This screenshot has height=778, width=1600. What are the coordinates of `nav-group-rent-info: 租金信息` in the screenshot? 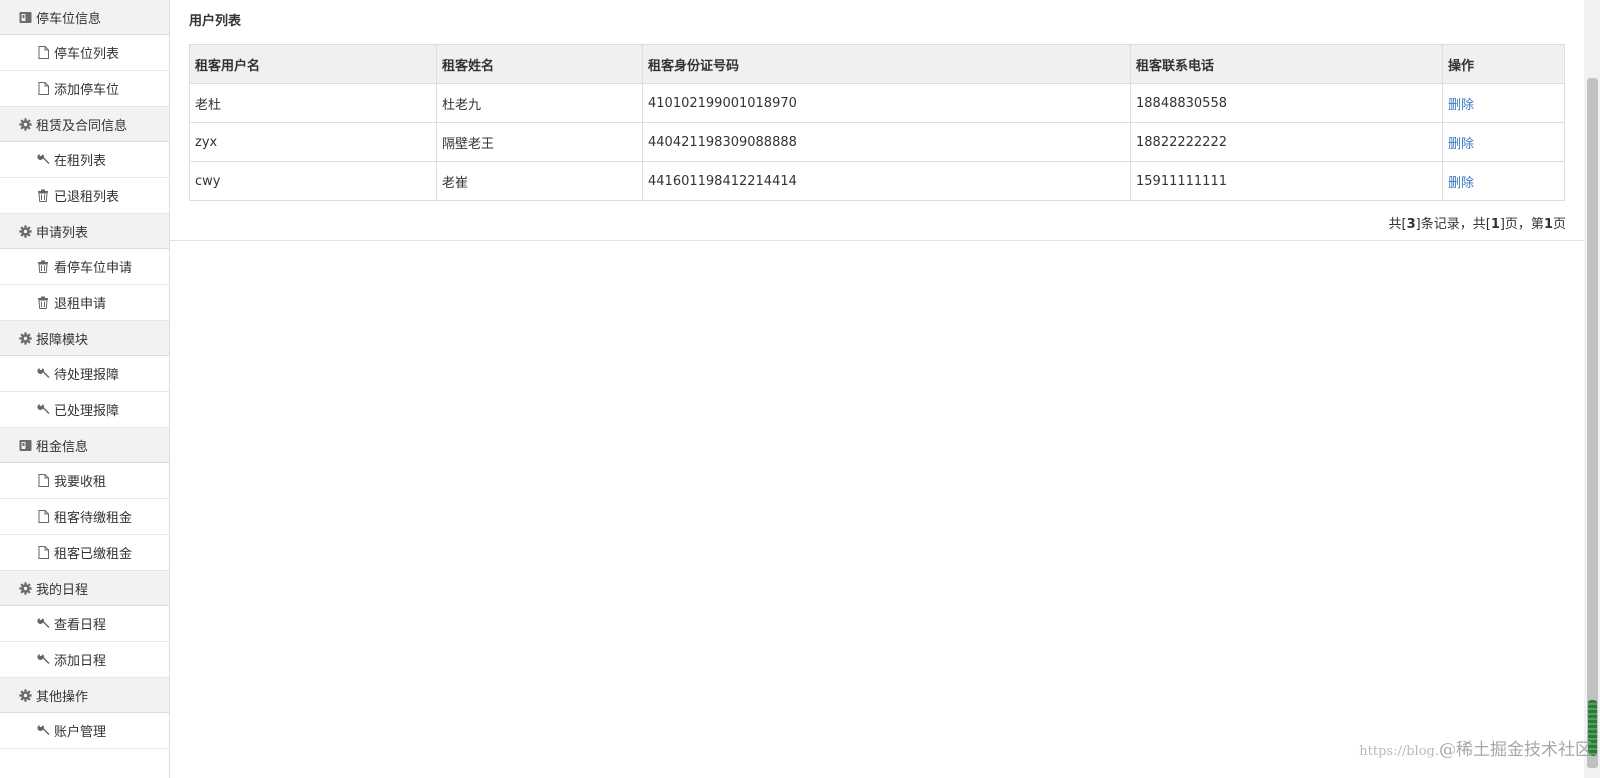 It's located at (84, 445).